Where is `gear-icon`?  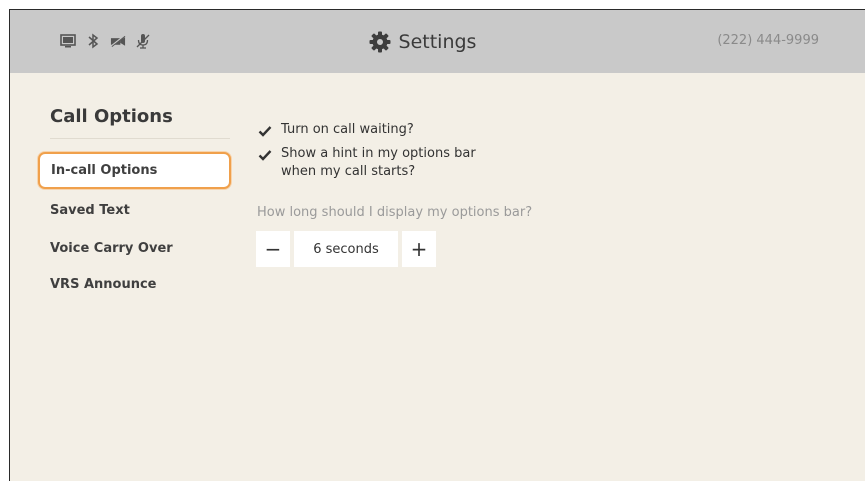
gear-icon is located at coordinates (380, 42).